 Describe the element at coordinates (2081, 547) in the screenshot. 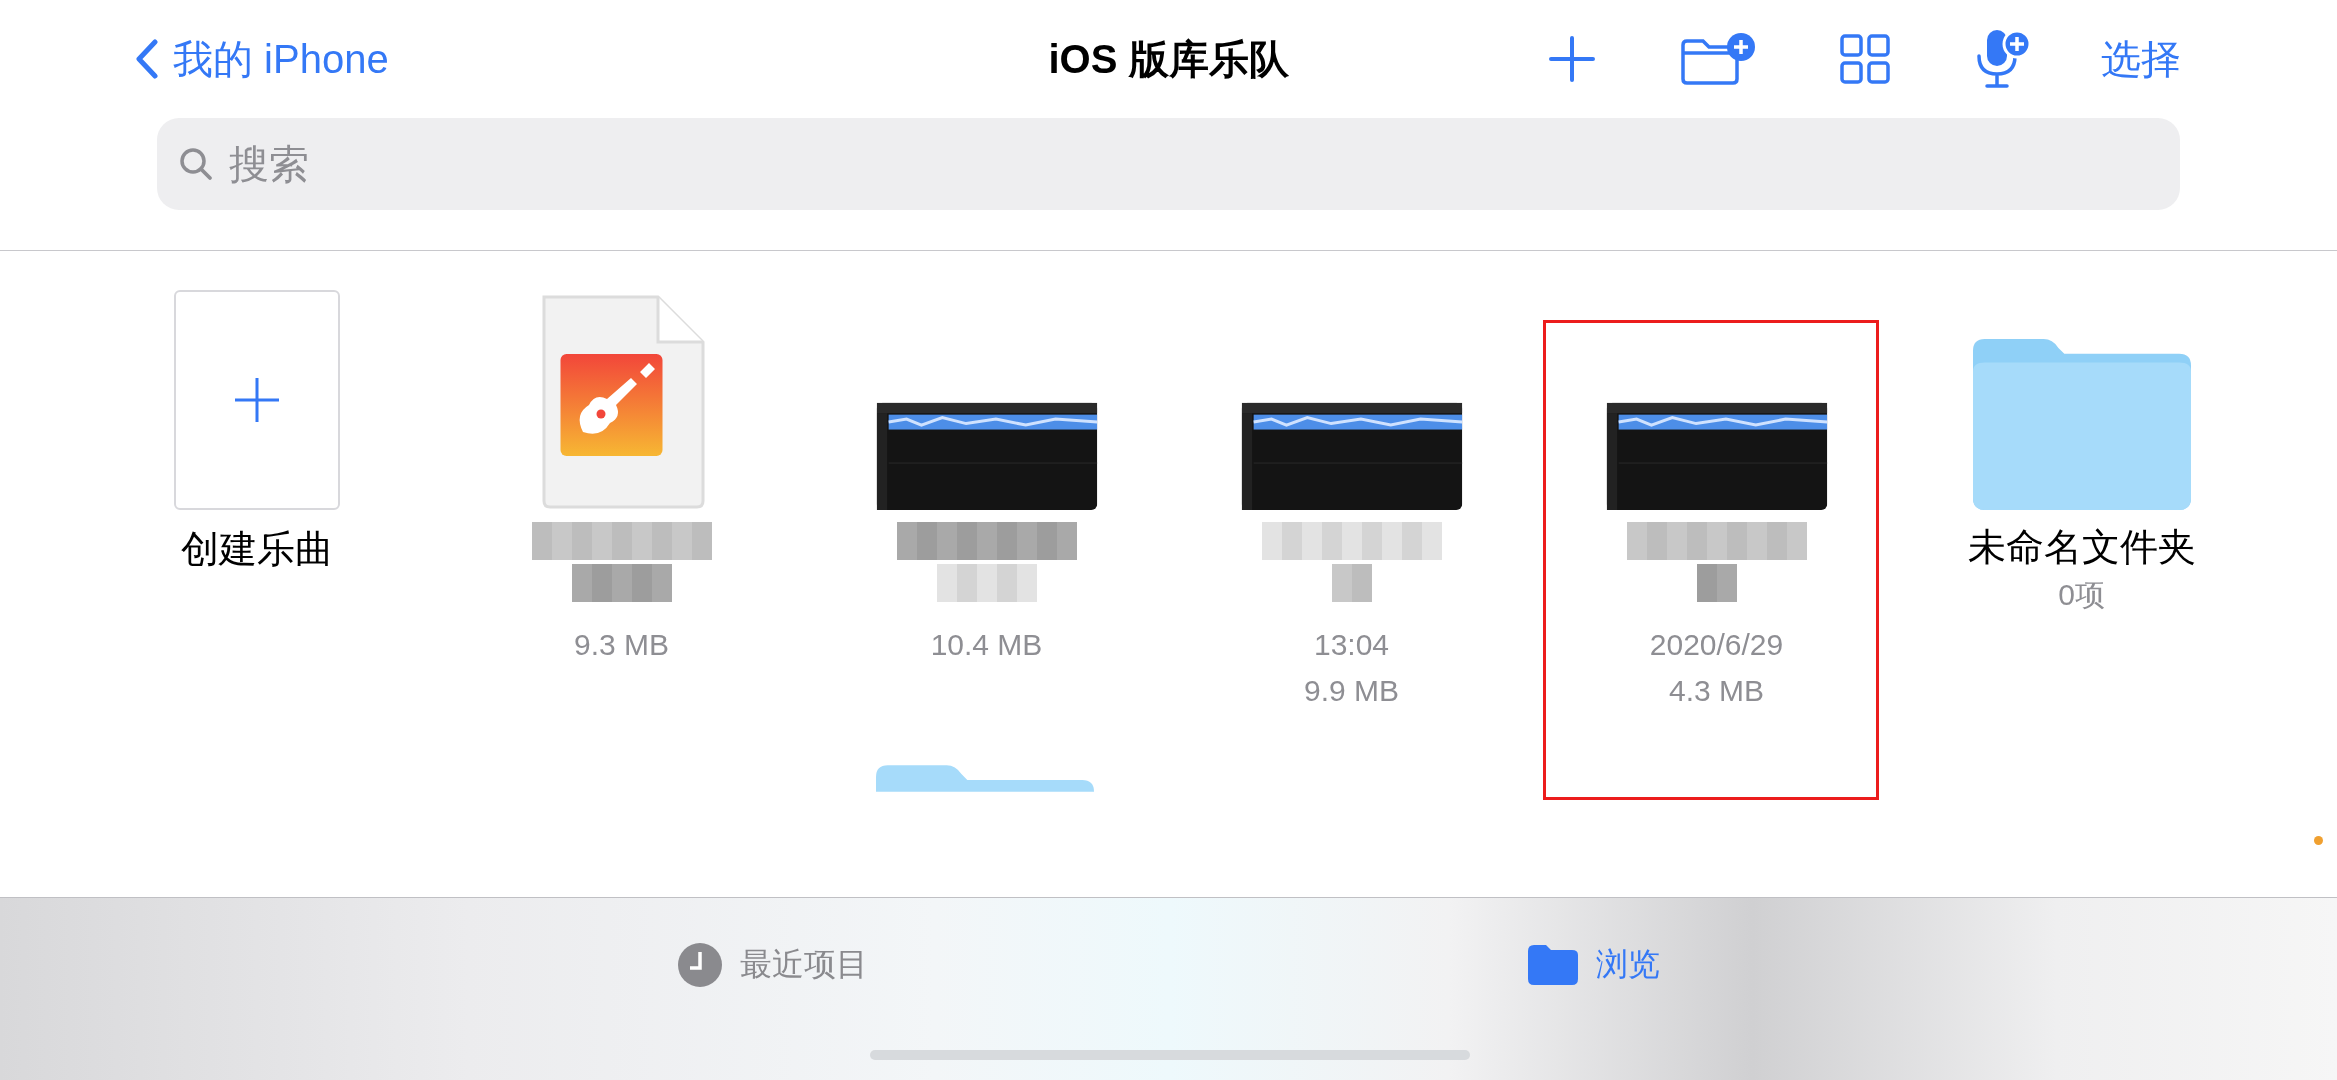

I see `folder-name: 未命名文件夹` at that location.